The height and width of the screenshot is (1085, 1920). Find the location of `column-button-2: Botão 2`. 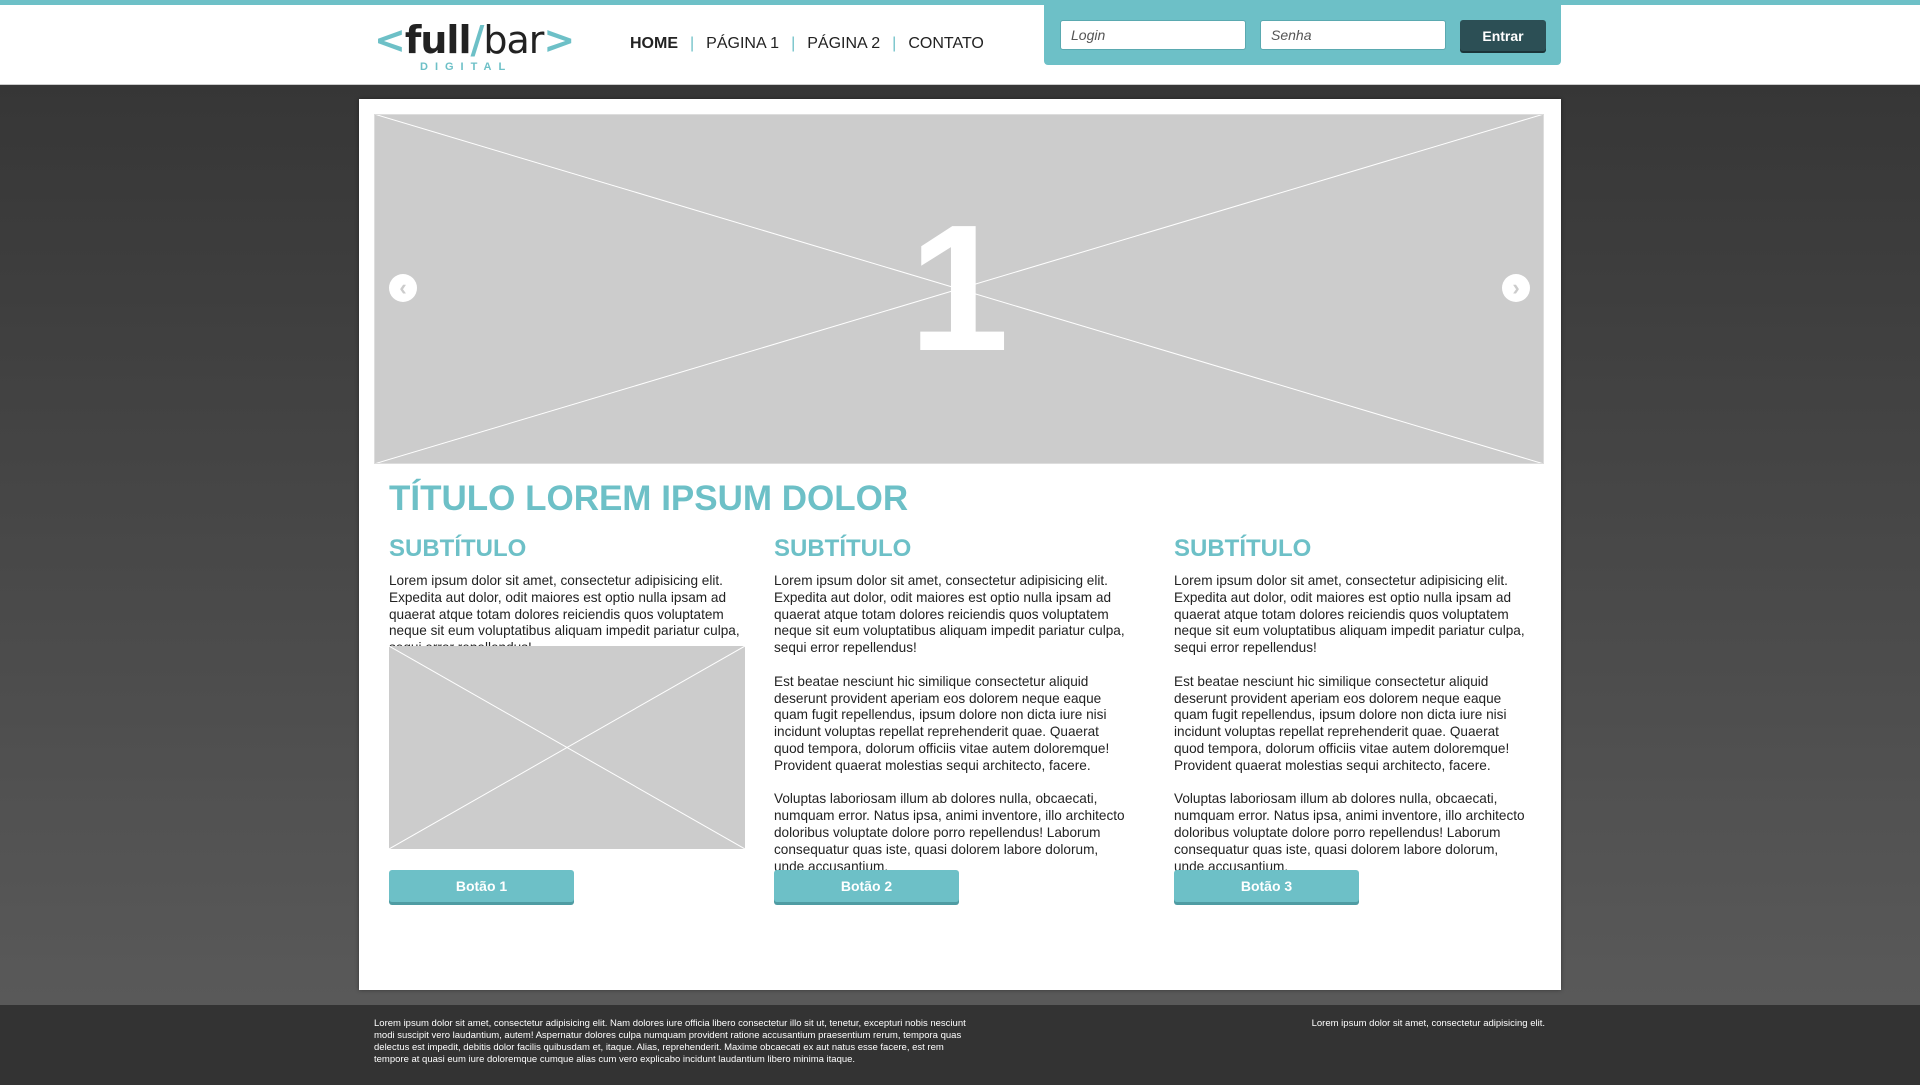

column-button-2: Botão 2 is located at coordinates (866, 886).